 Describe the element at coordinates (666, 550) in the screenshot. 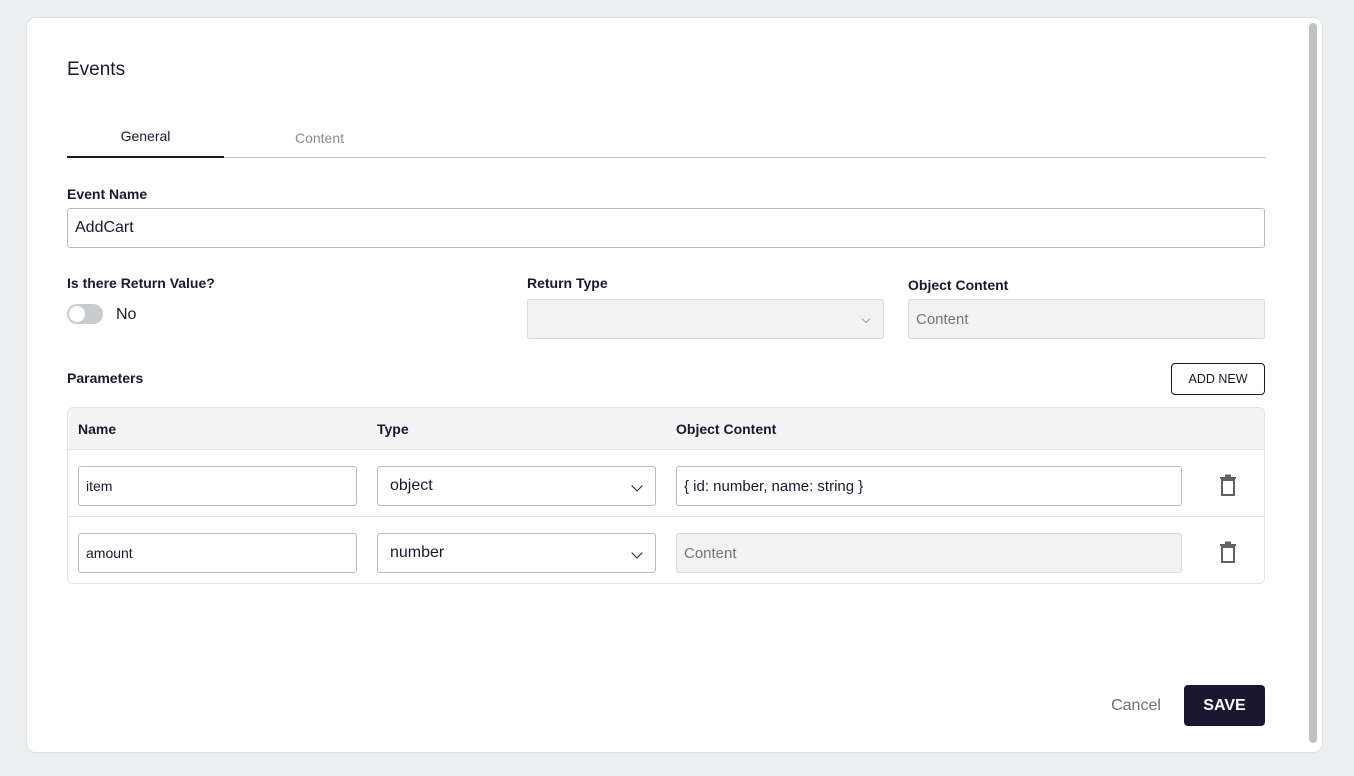

I see `table-row: number` at that location.